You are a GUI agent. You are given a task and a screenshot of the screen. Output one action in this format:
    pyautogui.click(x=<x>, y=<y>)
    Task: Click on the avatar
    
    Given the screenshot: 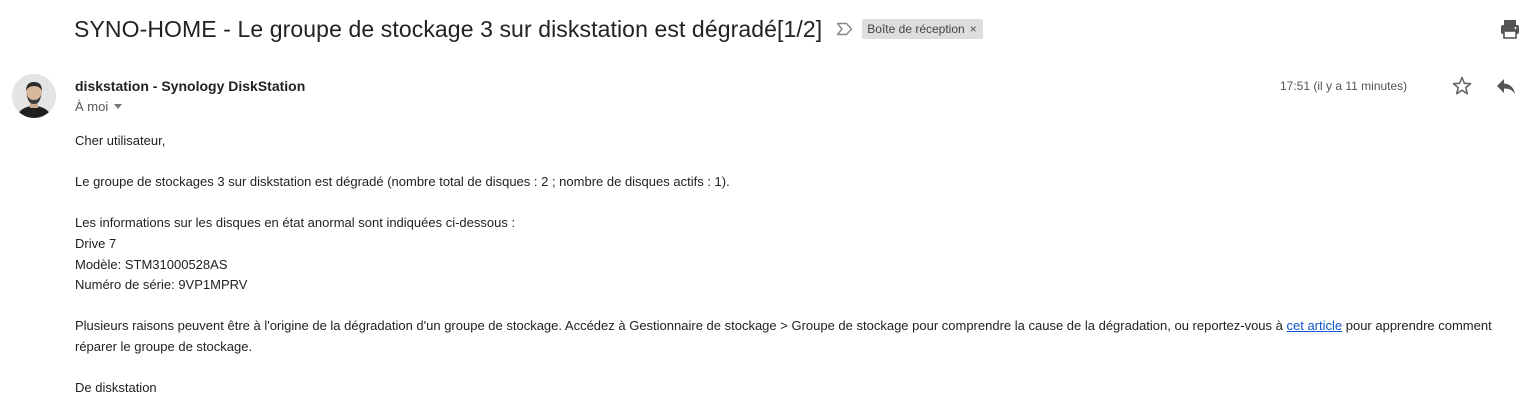 What is the action you would take?
    pyautogui.click(x=34, y=96)
    